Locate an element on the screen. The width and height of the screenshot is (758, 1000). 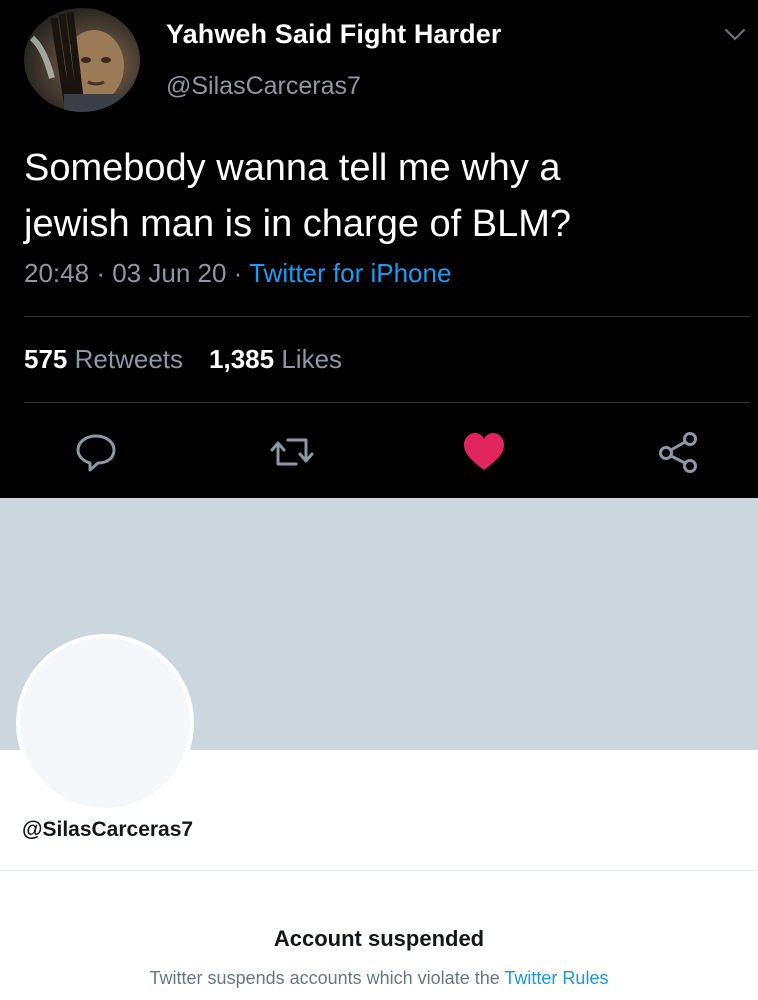
retweets-stat: 575 Retweets is located at coordinates (103, 359).